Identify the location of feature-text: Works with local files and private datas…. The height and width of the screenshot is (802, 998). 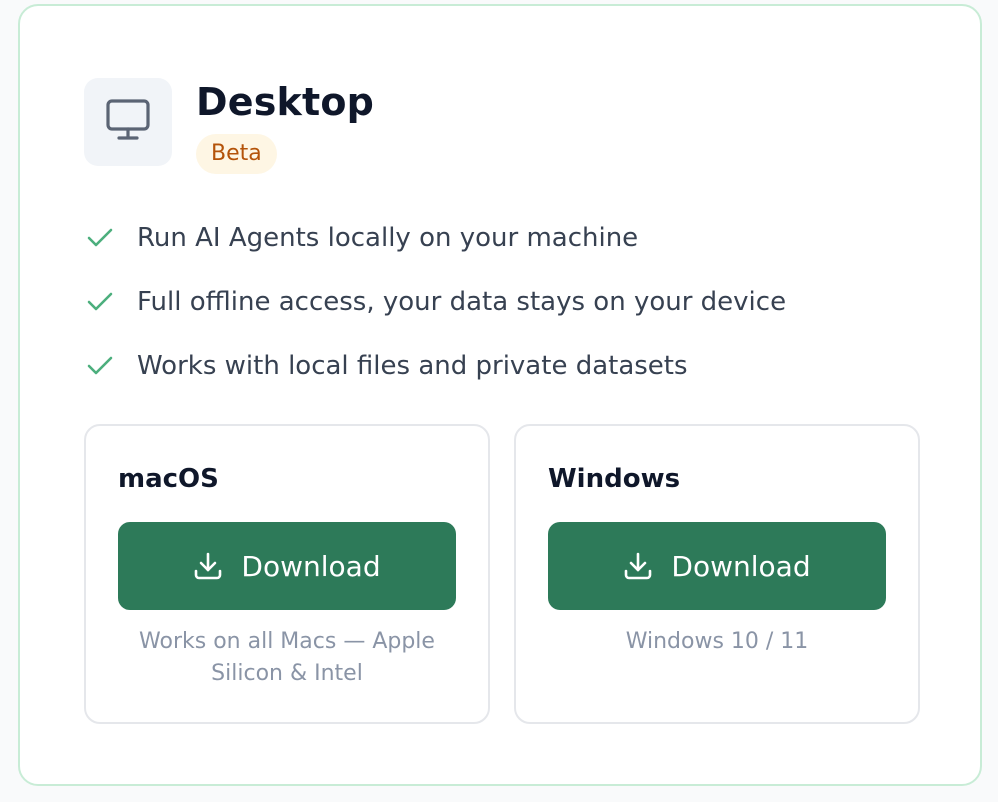
(412, 366).